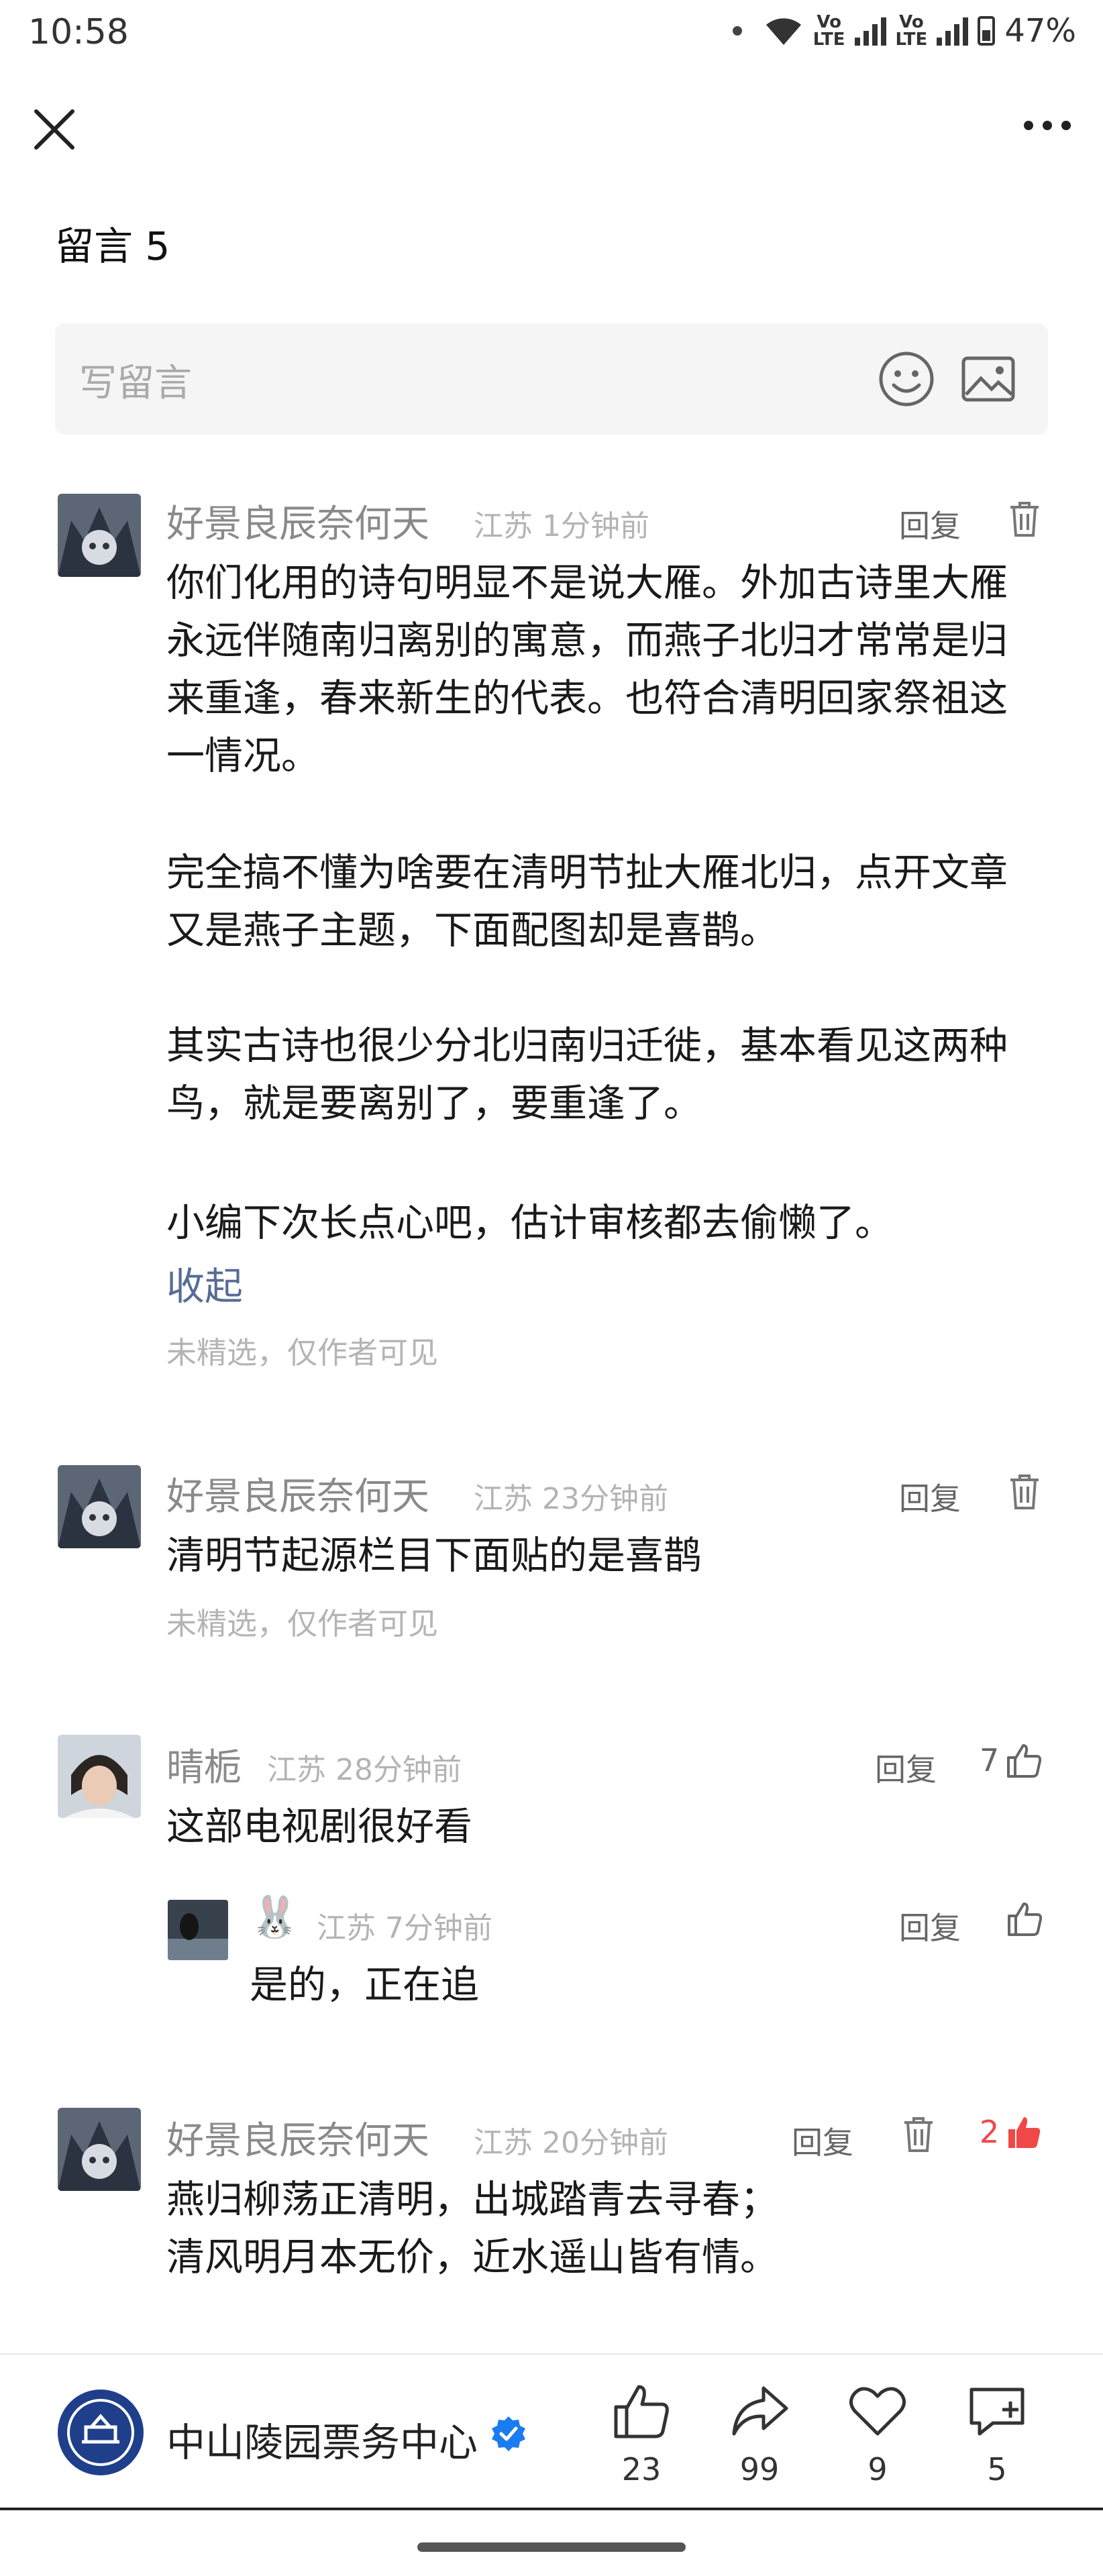 This screenshot has height=2576, width=1103. What do you see at coordinates (997, 2469) in the screenshot?
I see `comment-count: 5` at bounding box center [997, 2469].